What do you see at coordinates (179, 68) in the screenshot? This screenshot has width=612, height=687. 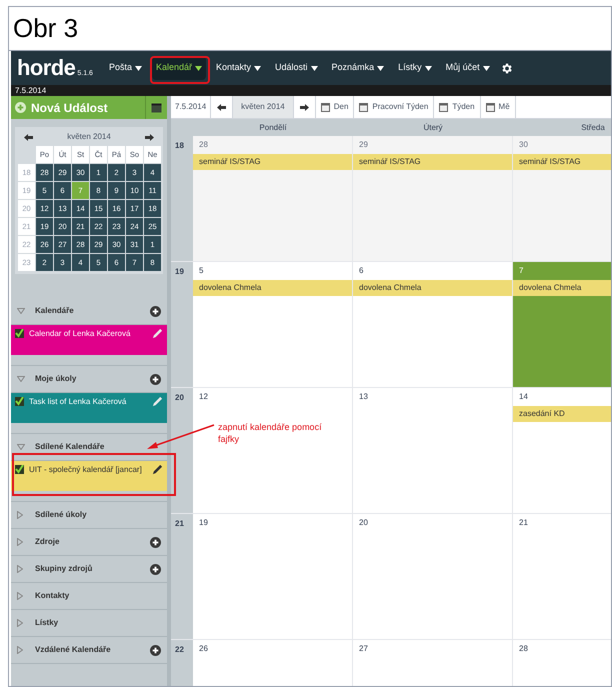 I see `menu-item: Kalendář` at bounding box center [179, 68].